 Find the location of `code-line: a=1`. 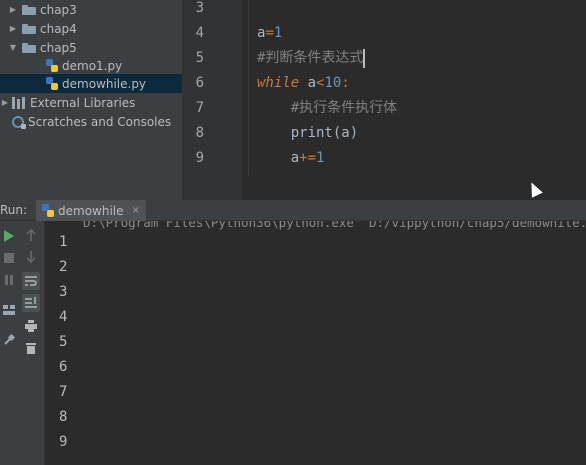

code-line: a=1 is located at coordinates (269, 33).